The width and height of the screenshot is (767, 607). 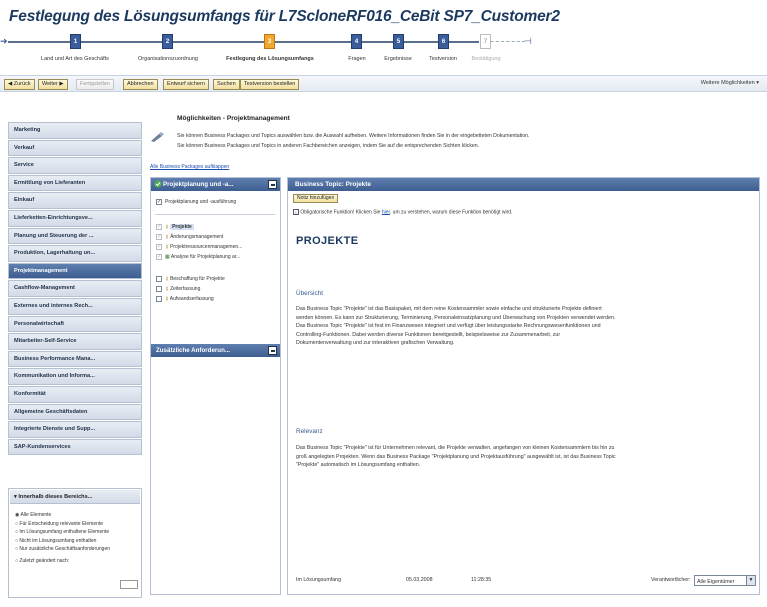 I want to click on order-test-button: Testversion bestellen, so click(x=270, y=84).